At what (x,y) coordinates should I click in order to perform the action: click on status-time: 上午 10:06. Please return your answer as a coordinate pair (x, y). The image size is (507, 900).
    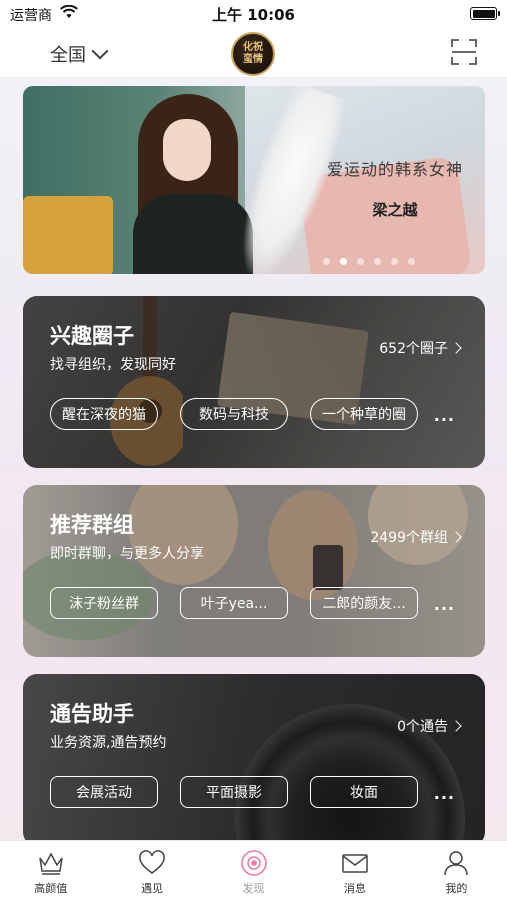
    Looking at the image, I should click on (253, 15).